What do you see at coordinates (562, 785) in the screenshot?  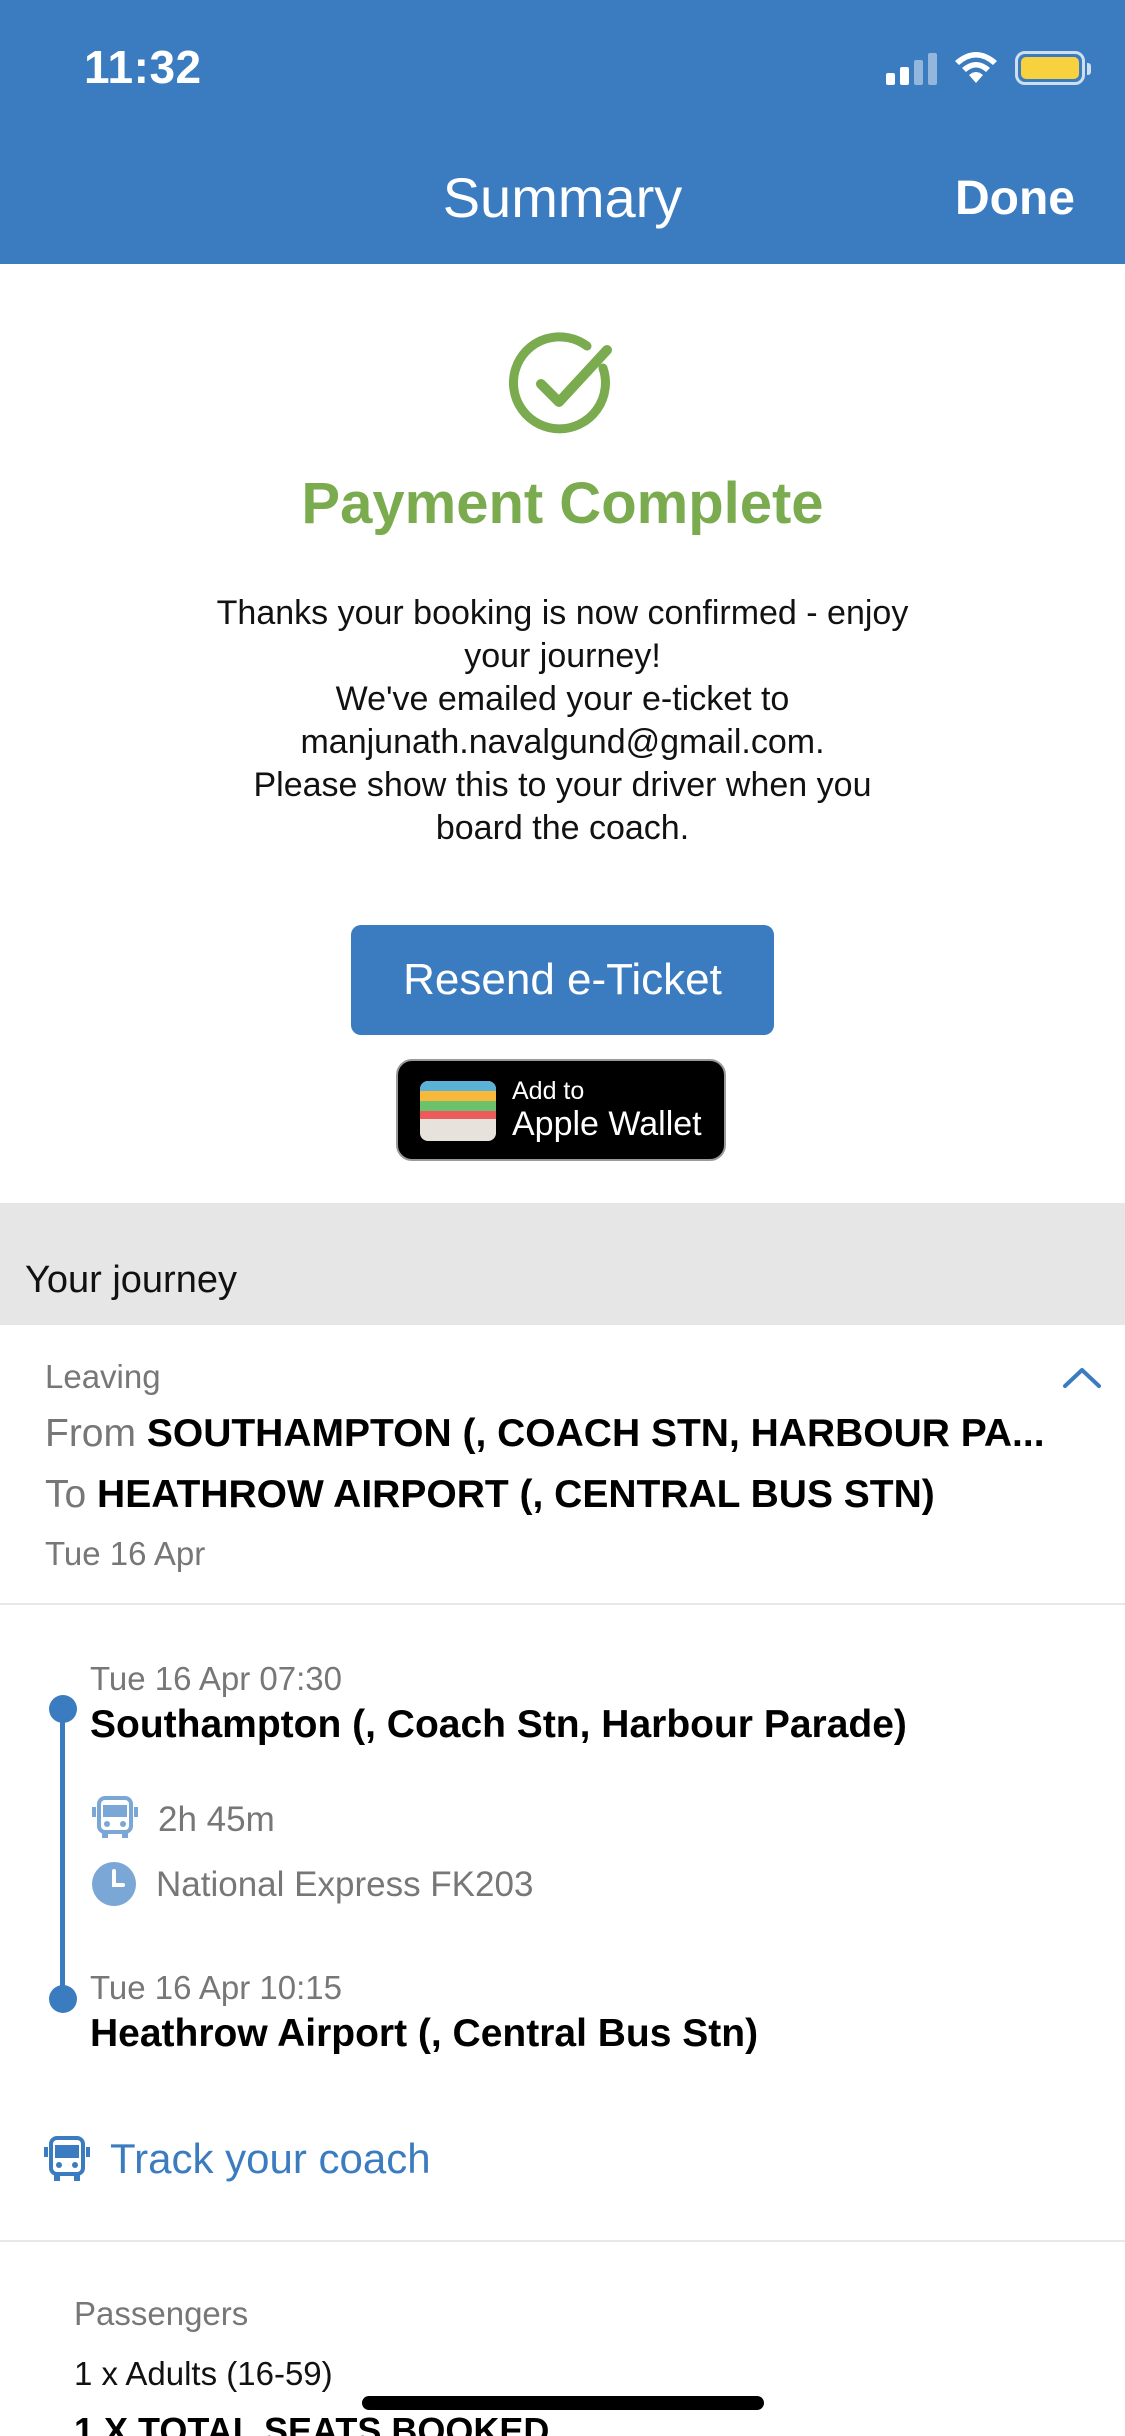 I see `message-line: Please show this to your driver when you` at bounding box center [562, 785].